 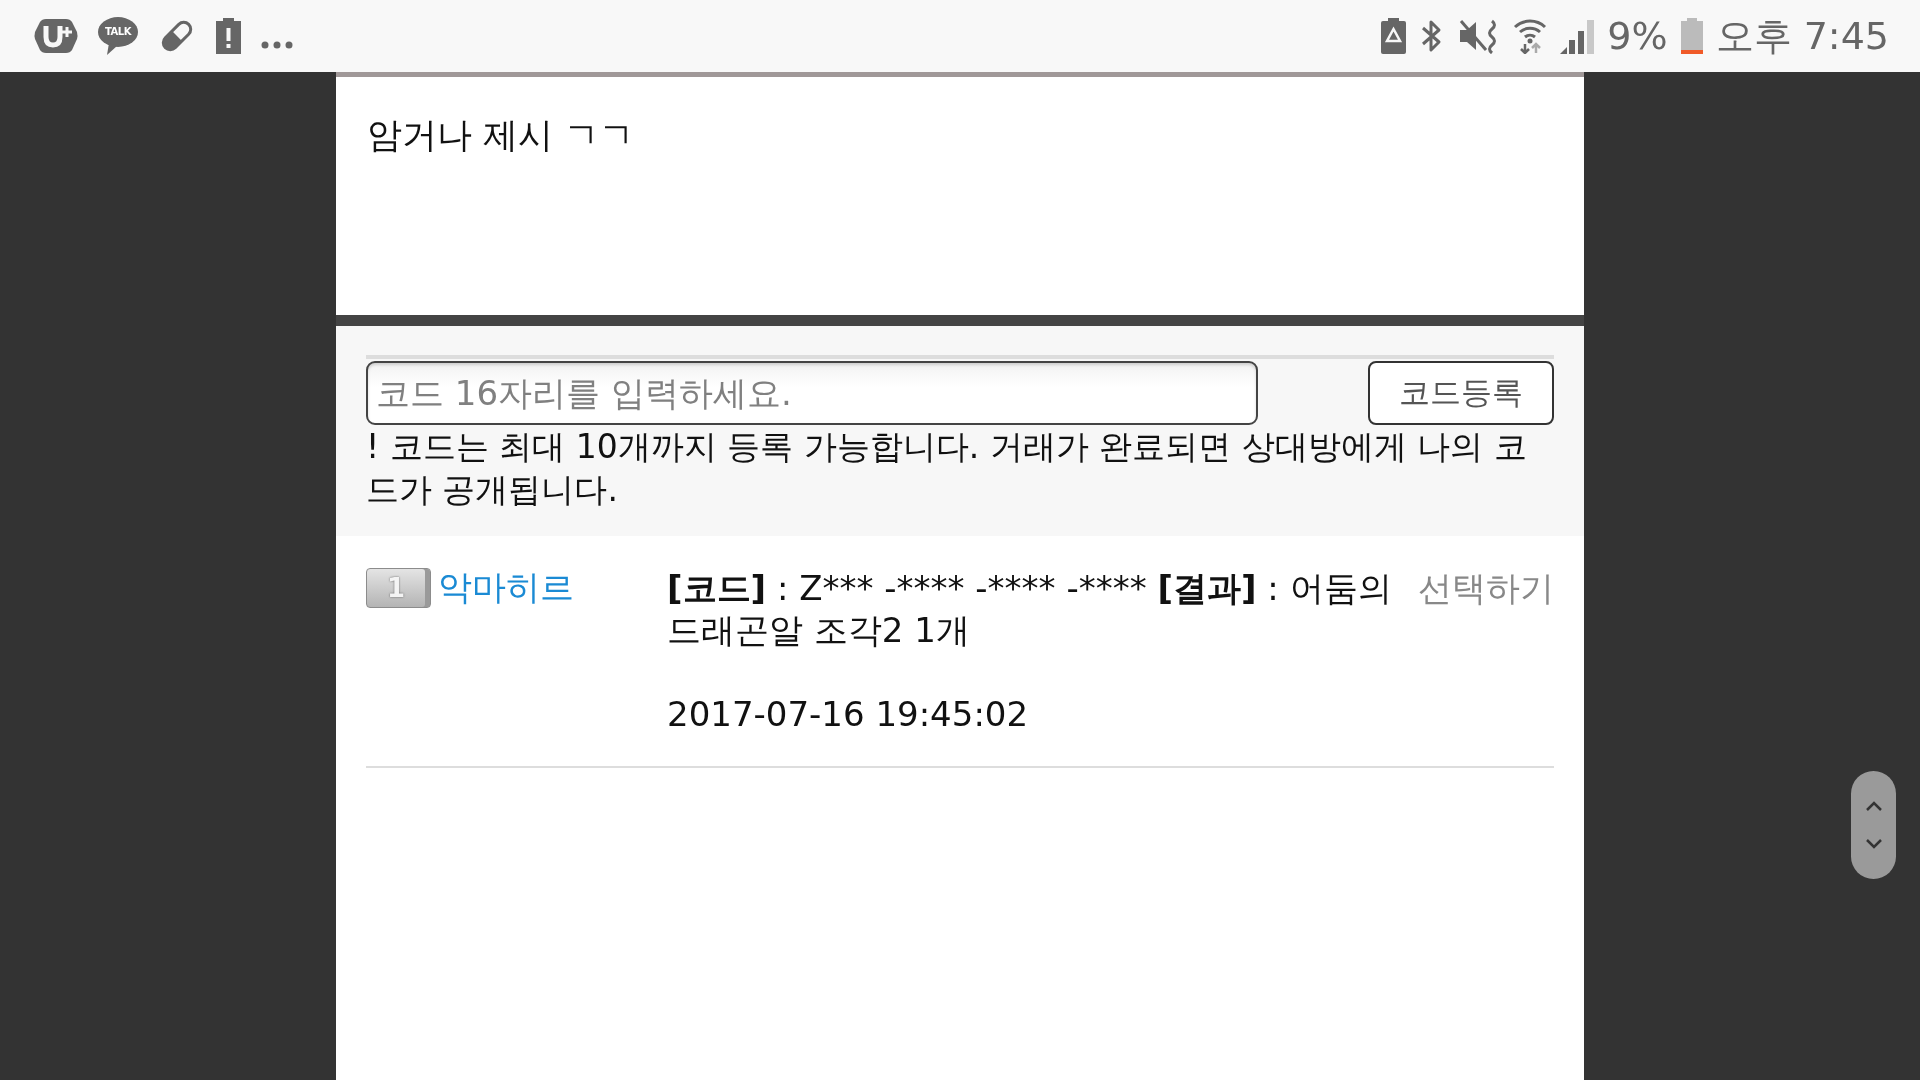 I want to click on signal-bars-icon, so click(x=1577, y=36).